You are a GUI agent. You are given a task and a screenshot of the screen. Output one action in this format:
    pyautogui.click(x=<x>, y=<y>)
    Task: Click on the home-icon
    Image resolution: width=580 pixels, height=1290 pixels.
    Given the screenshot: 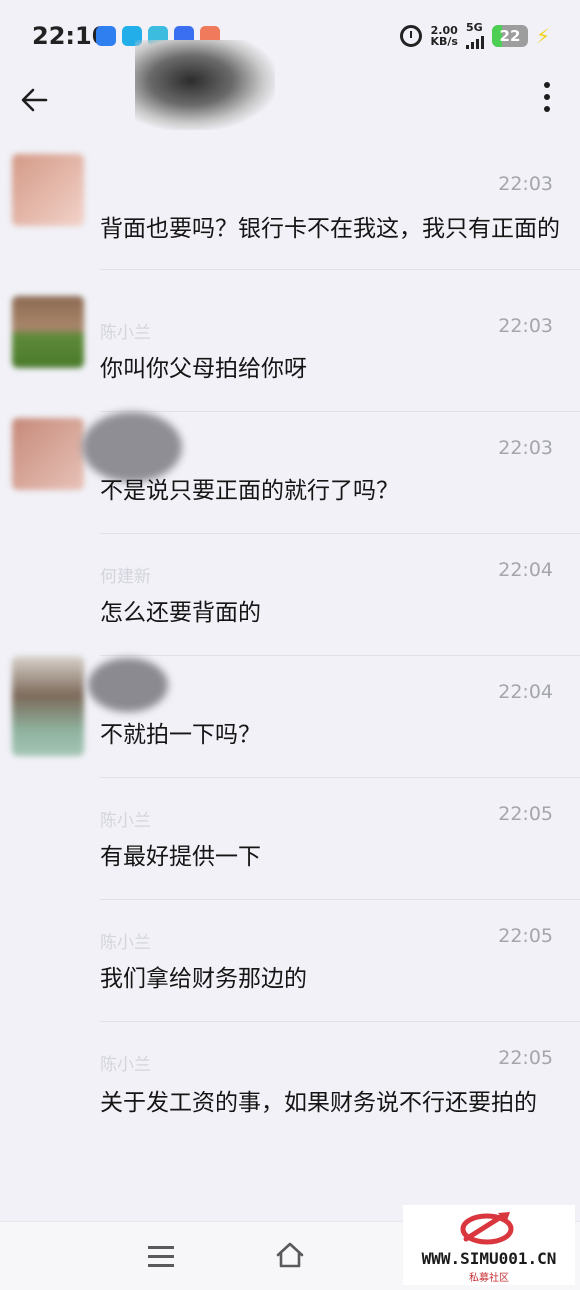 What is the action you would take?
    pyautogui.click(x=290, y=1255)
    